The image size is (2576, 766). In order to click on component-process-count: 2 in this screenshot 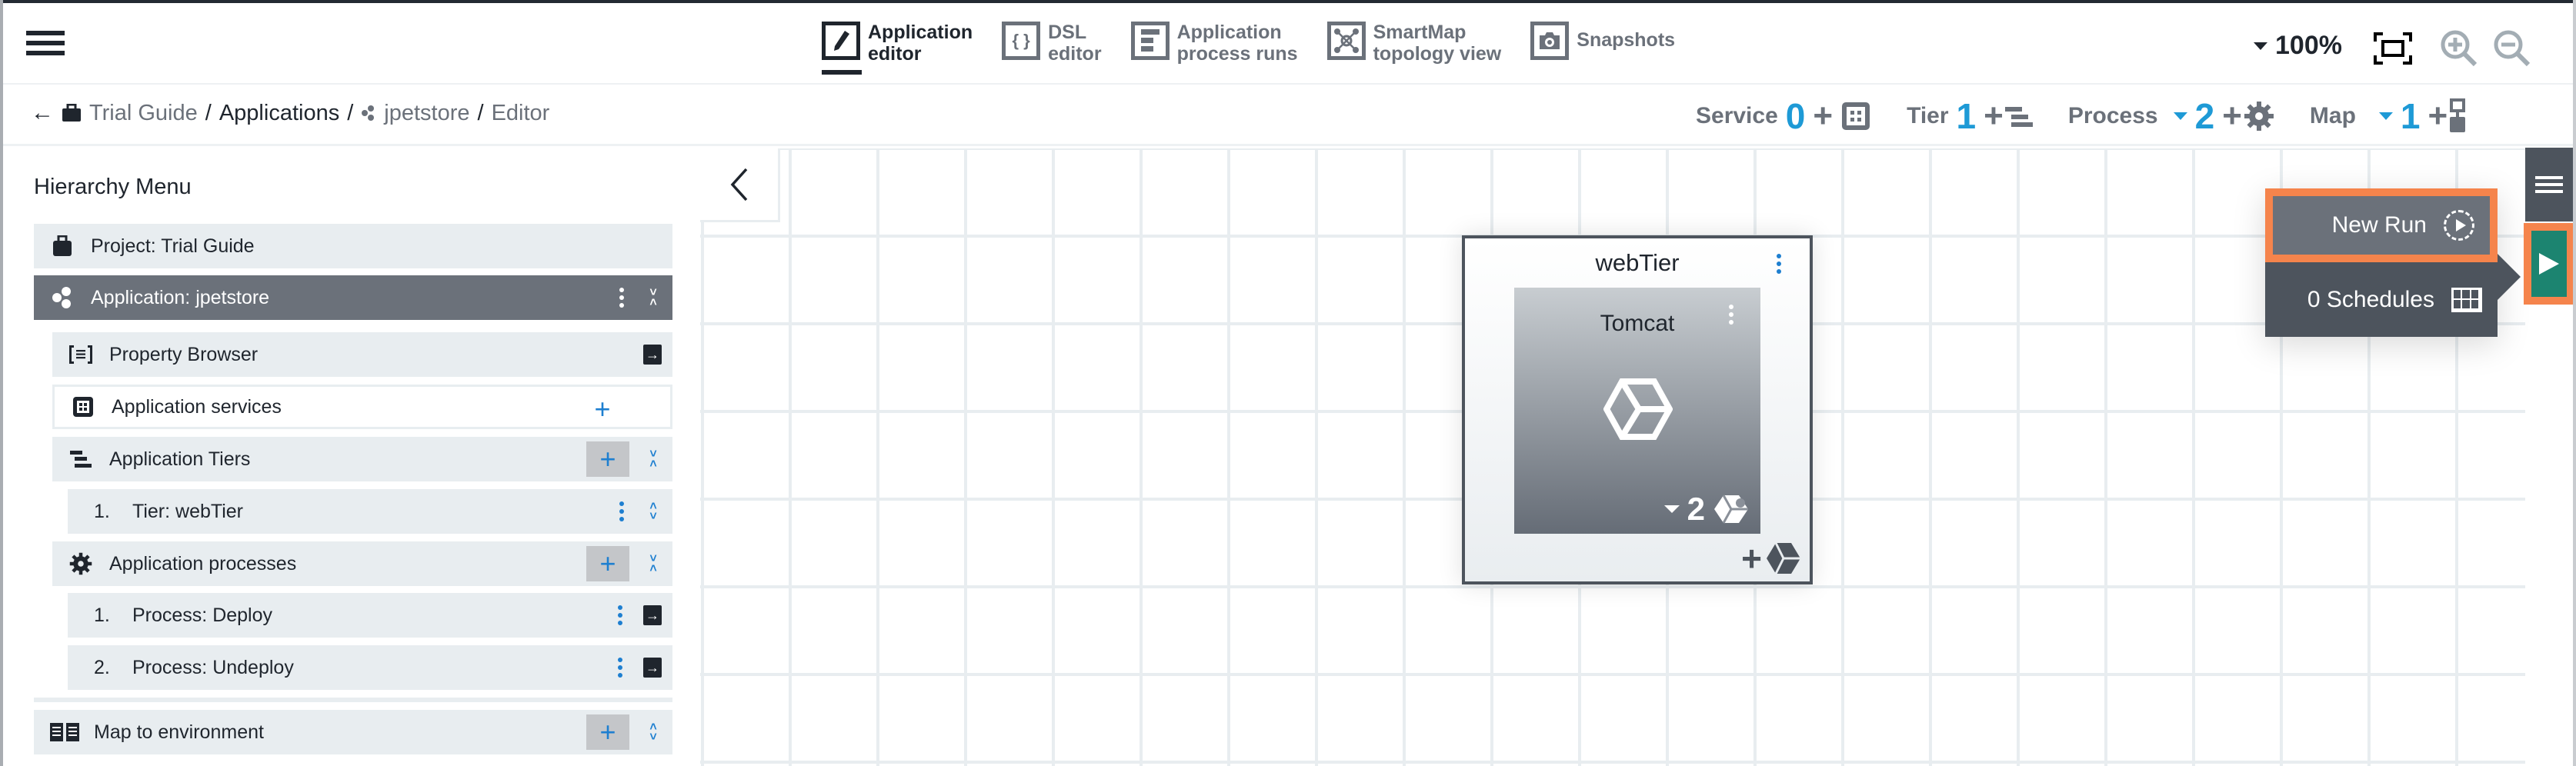, I will do `click(1707, 509)`.